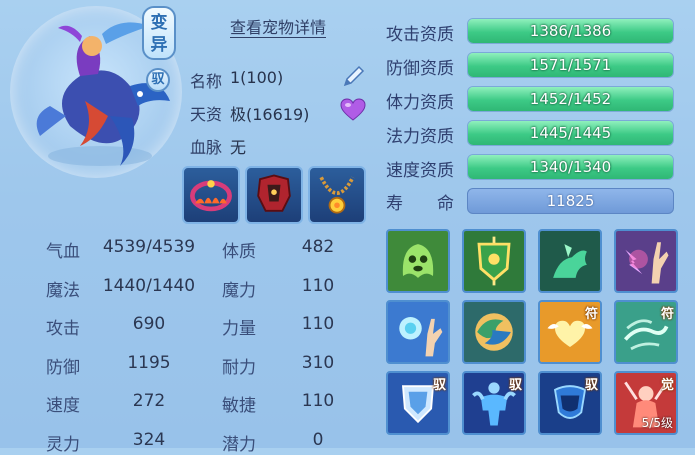 This screenshot has height=455, width=695. Describe the element at coordinates (420, 137) in the screenshot. I see `aptitude-label: 法力资质` at that location.